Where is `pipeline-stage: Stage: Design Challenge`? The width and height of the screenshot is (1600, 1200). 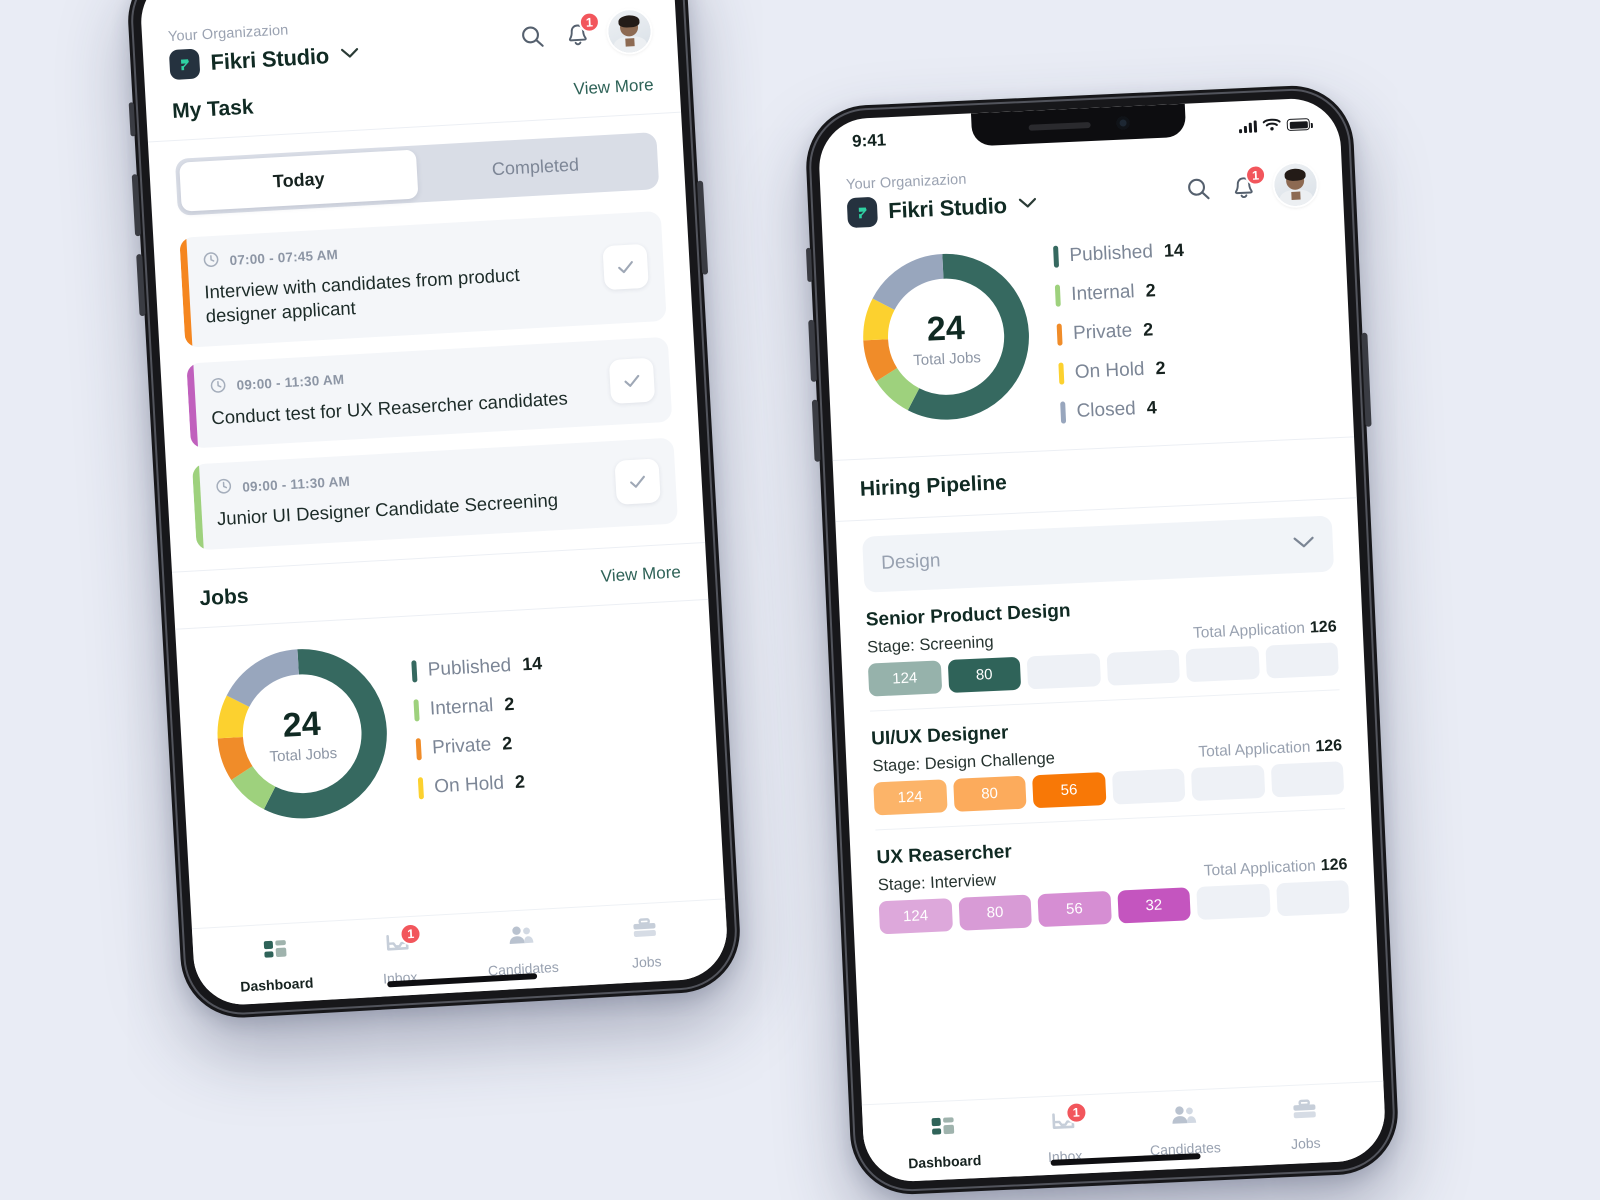 pipeline-stage: Stage: Design Challenge is located at coordinates (964, 762).